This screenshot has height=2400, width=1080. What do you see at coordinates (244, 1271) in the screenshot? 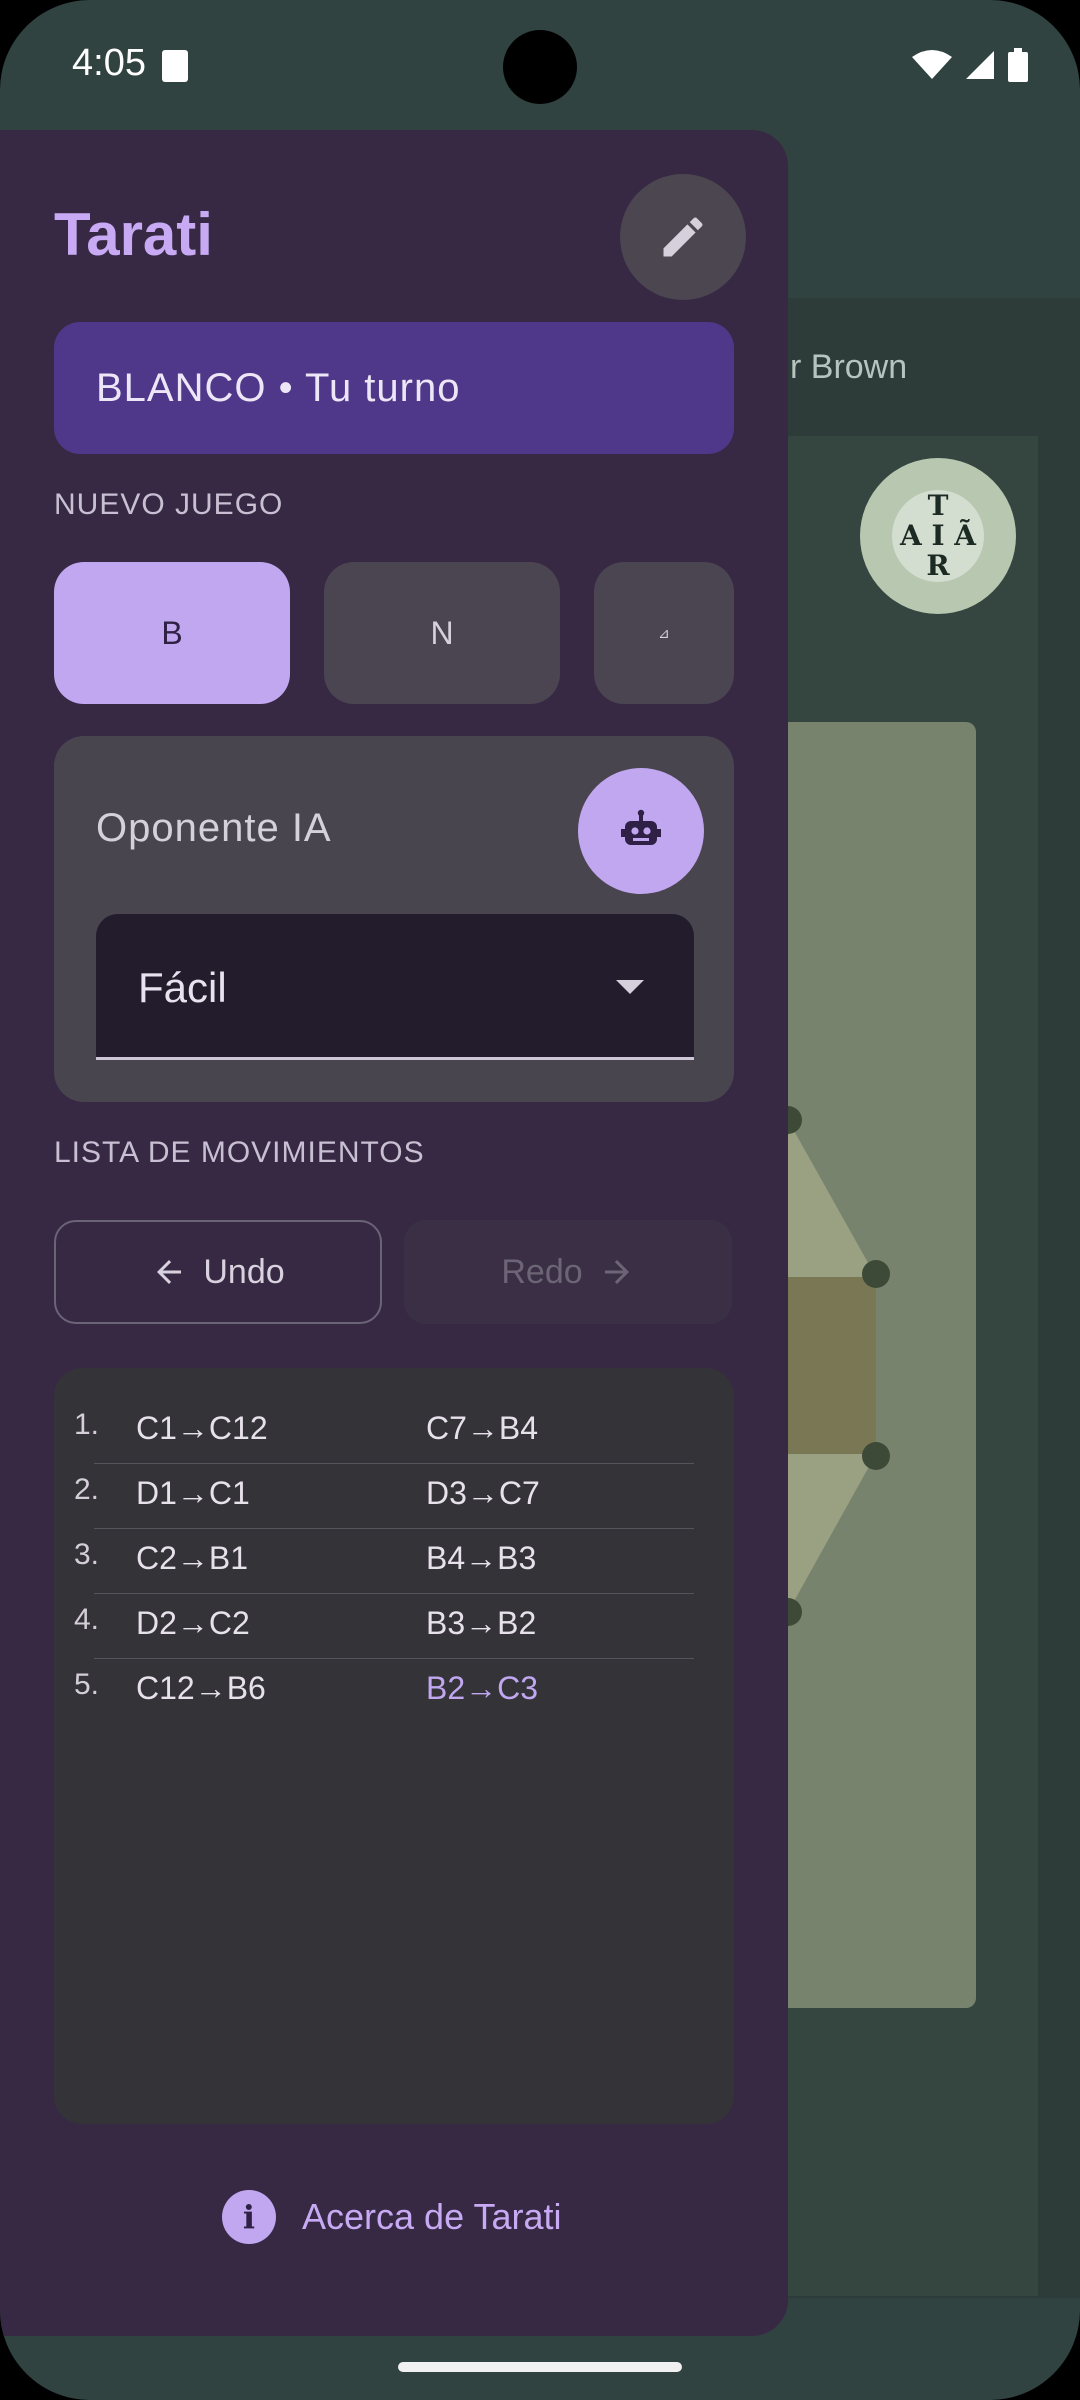
I see `undo-label: Undo` at bounding box center [244, 1271].